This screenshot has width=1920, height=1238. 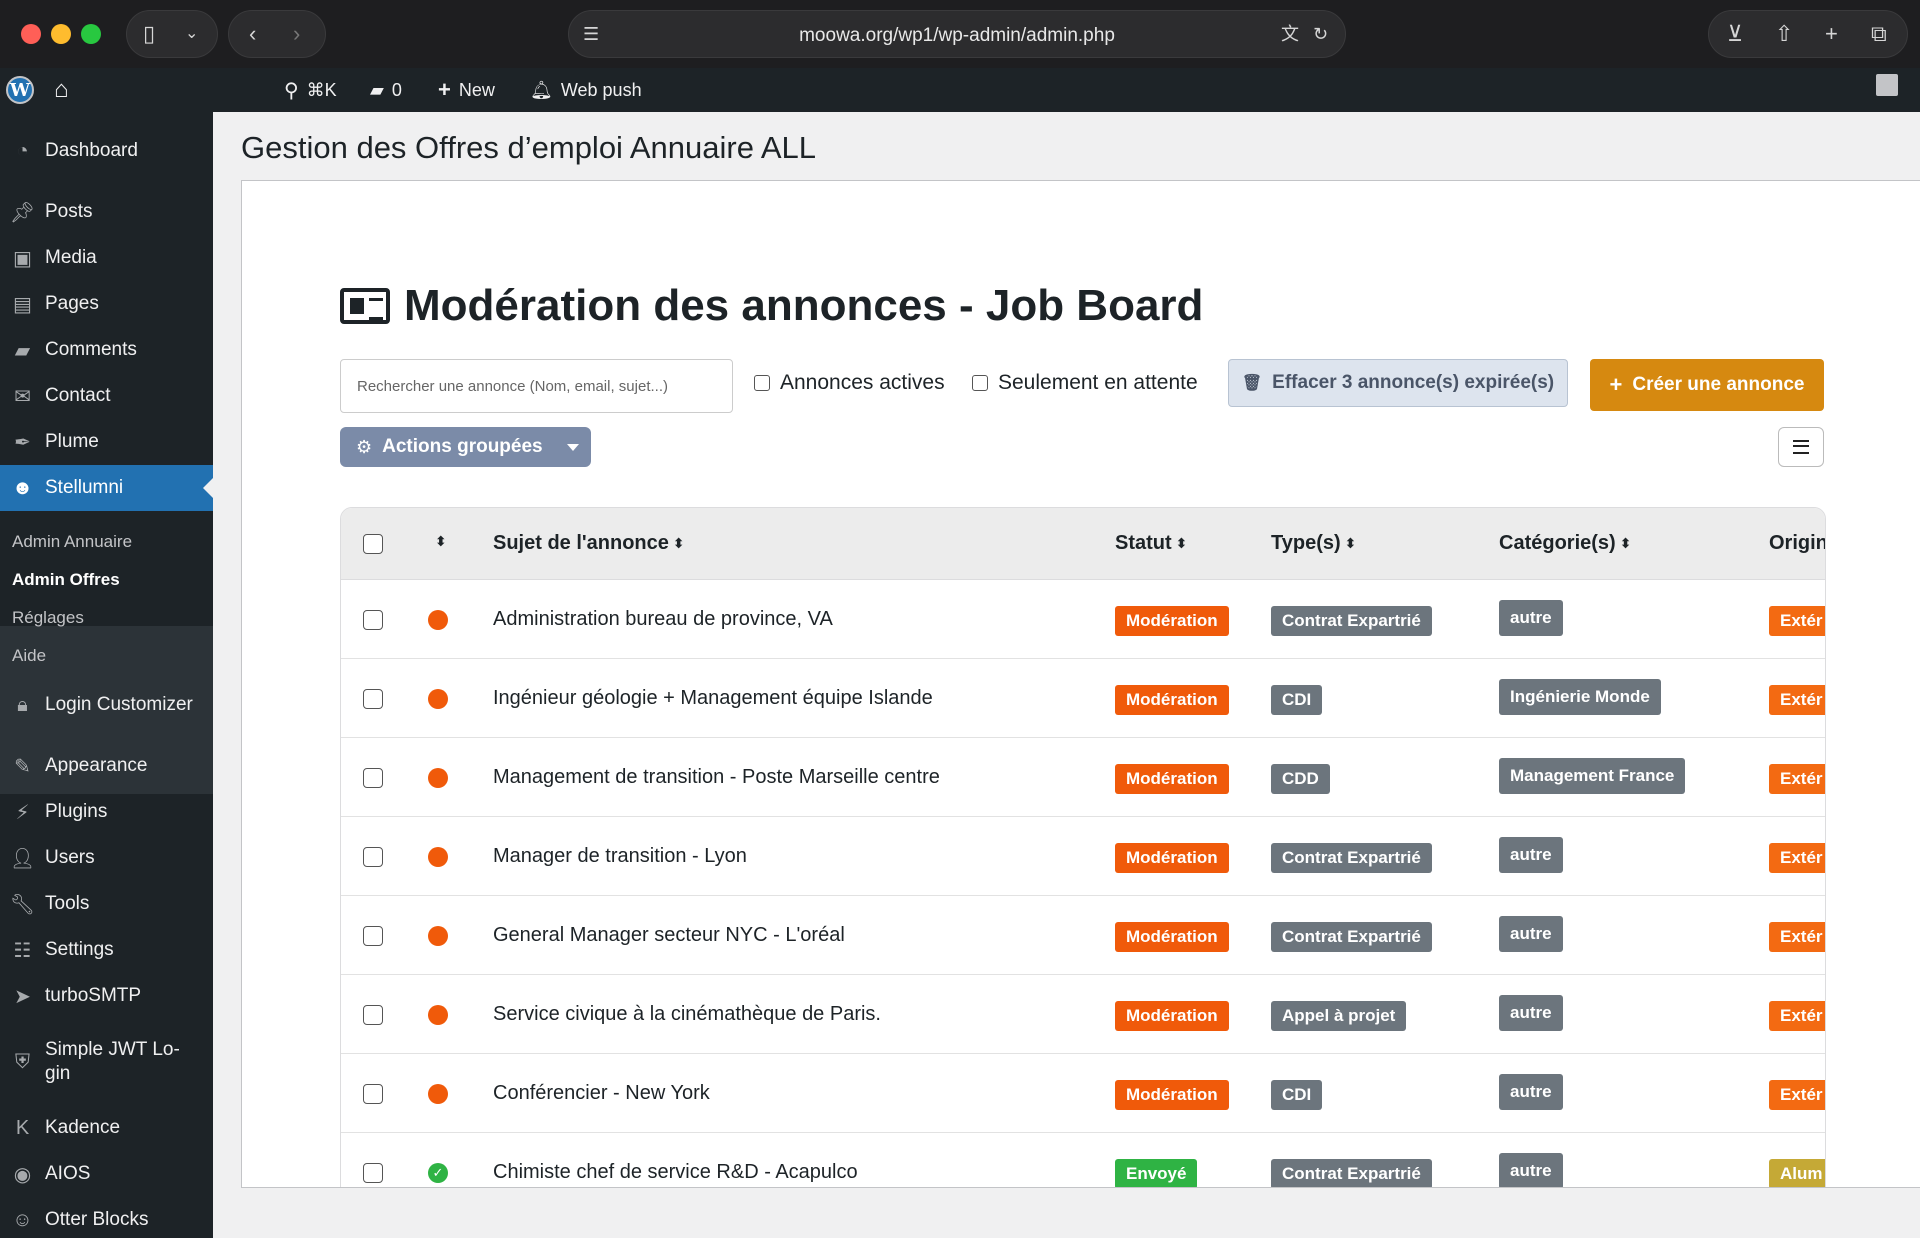 What do you see at coordinates (22, 812) in the screenshot?
I see `plug-icon: ⚡︎` at bounding box center [22, 812].